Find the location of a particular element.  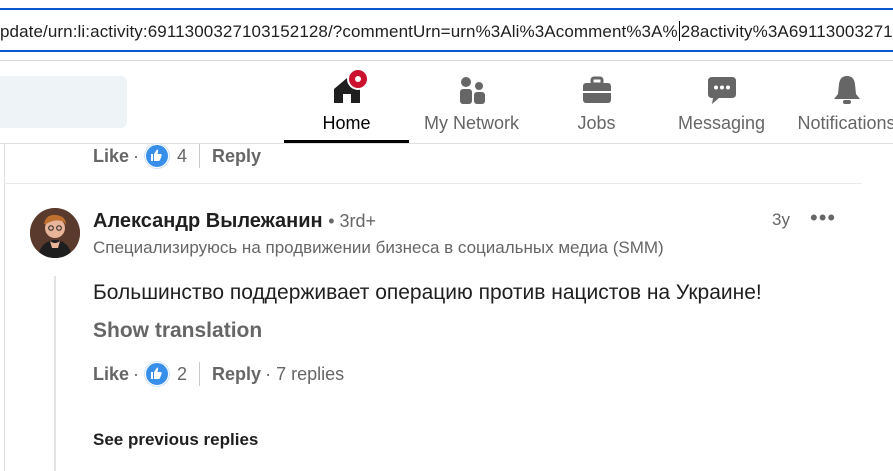

nav-messaging: Messaging is located at coordinates (721, 102).